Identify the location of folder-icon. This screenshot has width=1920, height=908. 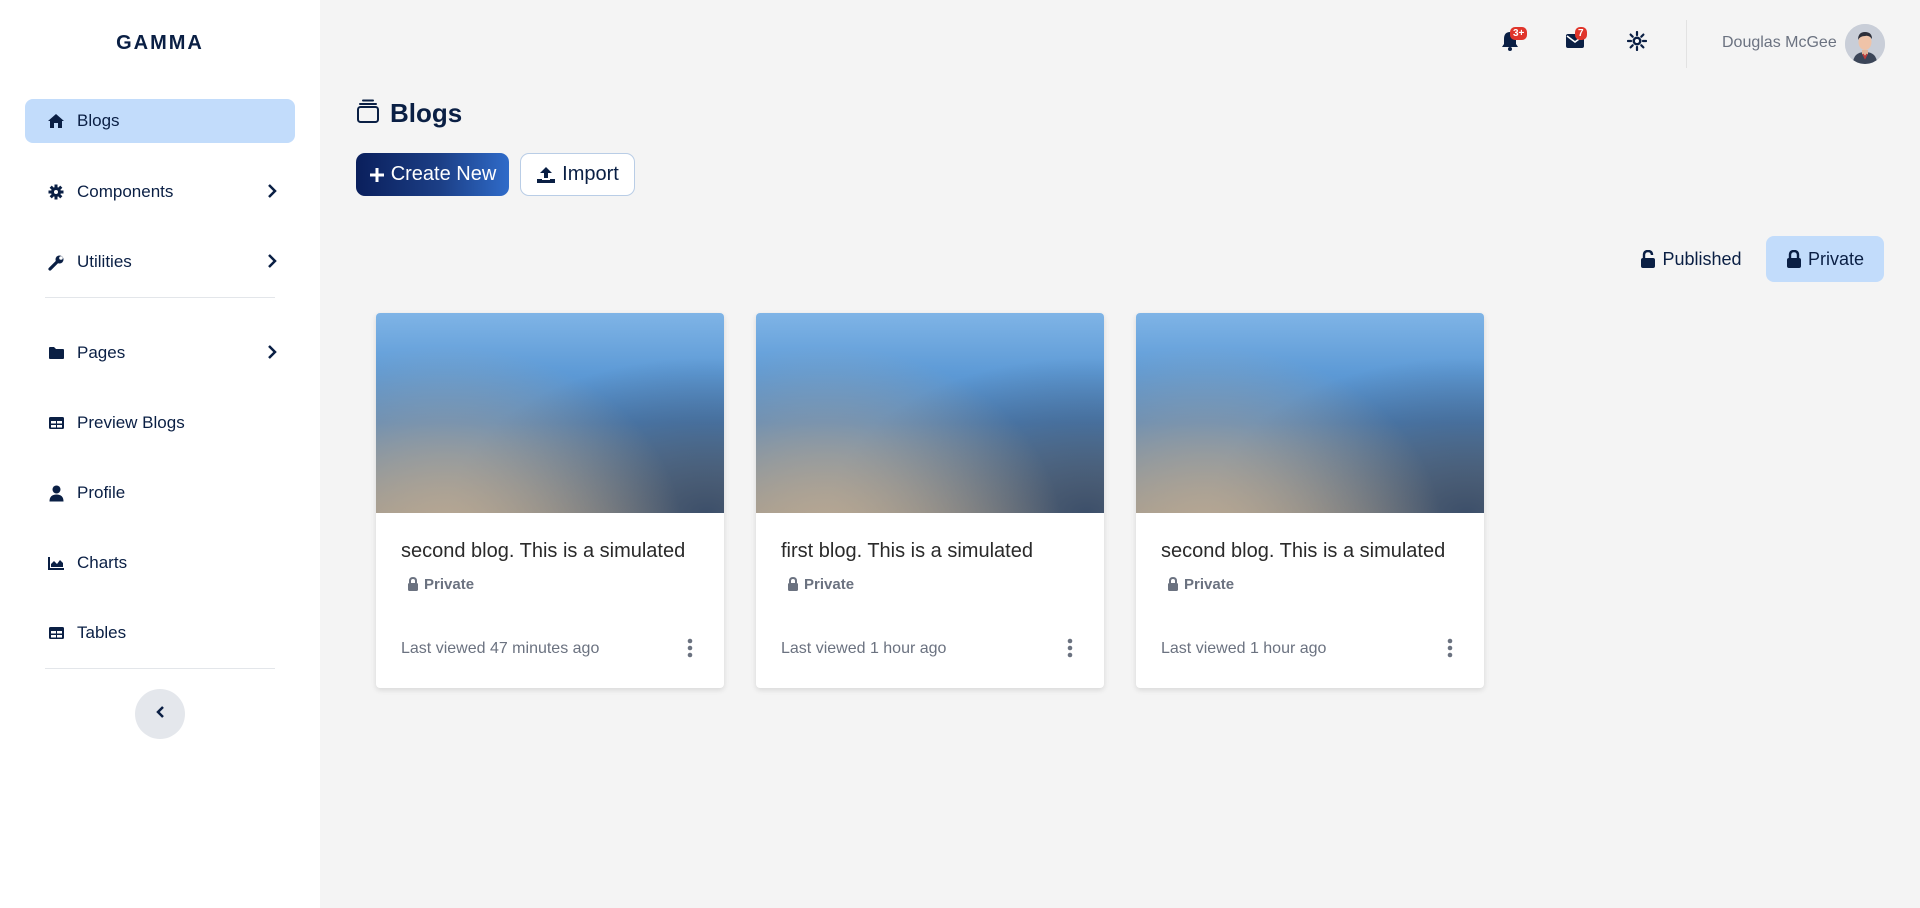
(56, 353).